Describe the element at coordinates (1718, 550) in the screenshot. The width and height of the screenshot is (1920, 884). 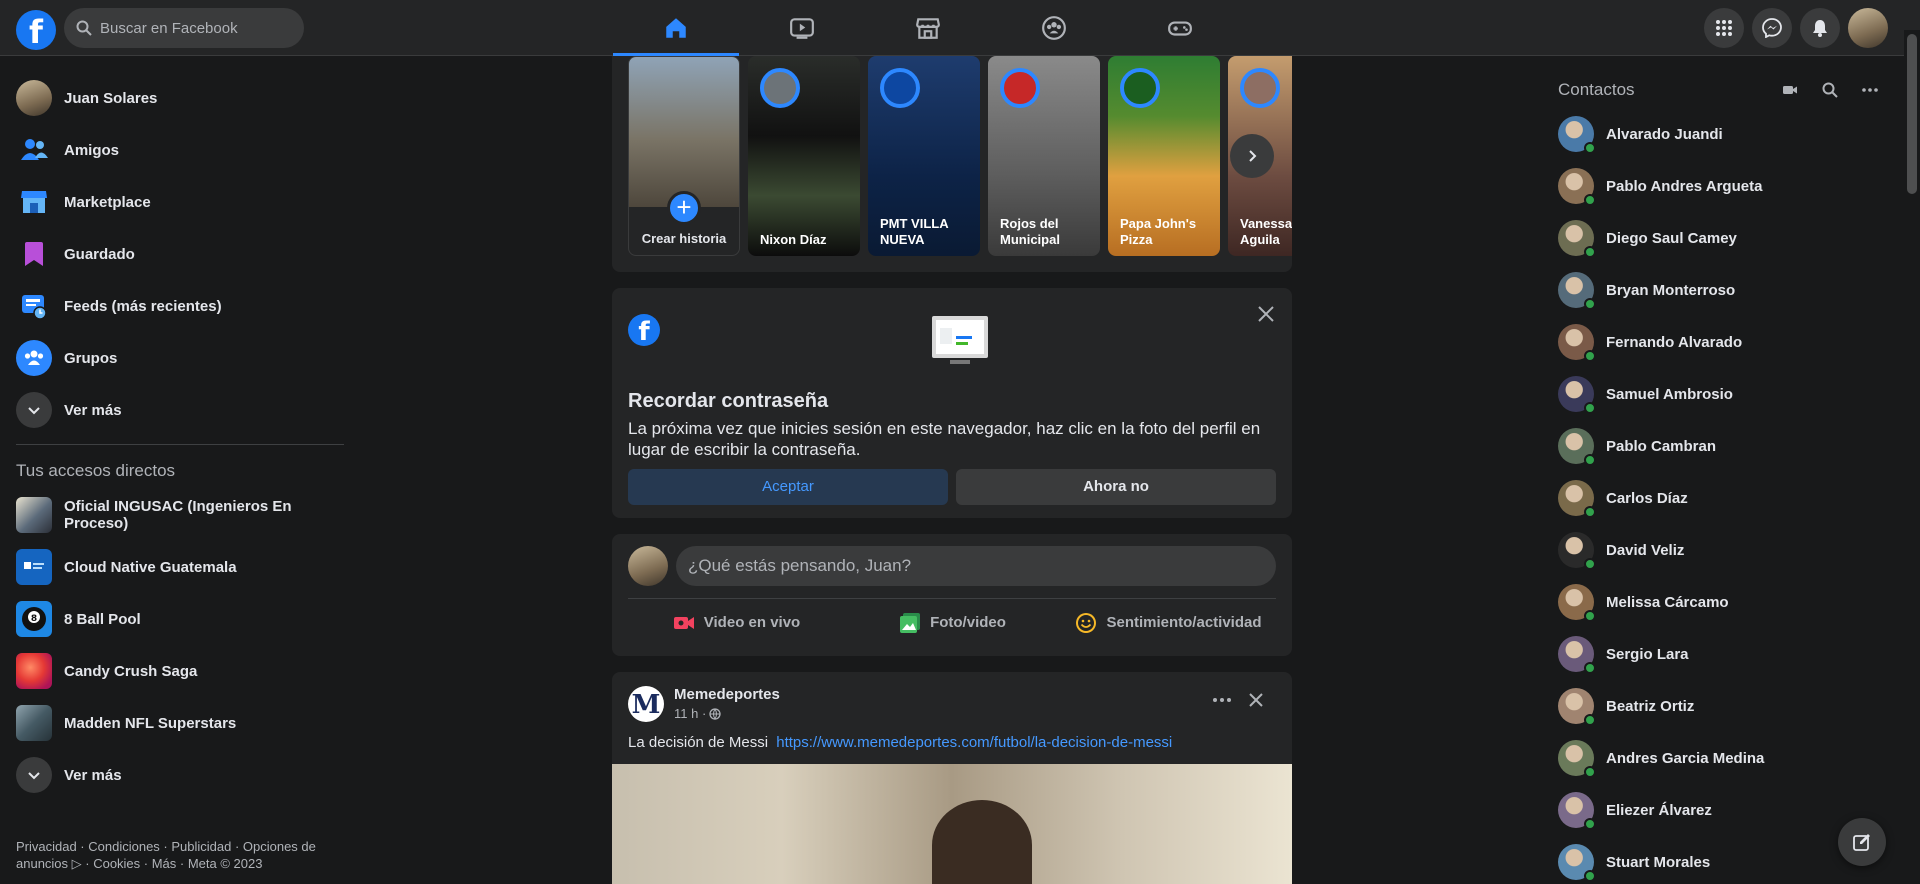
I see `contact-item: David Veliz` at that location.